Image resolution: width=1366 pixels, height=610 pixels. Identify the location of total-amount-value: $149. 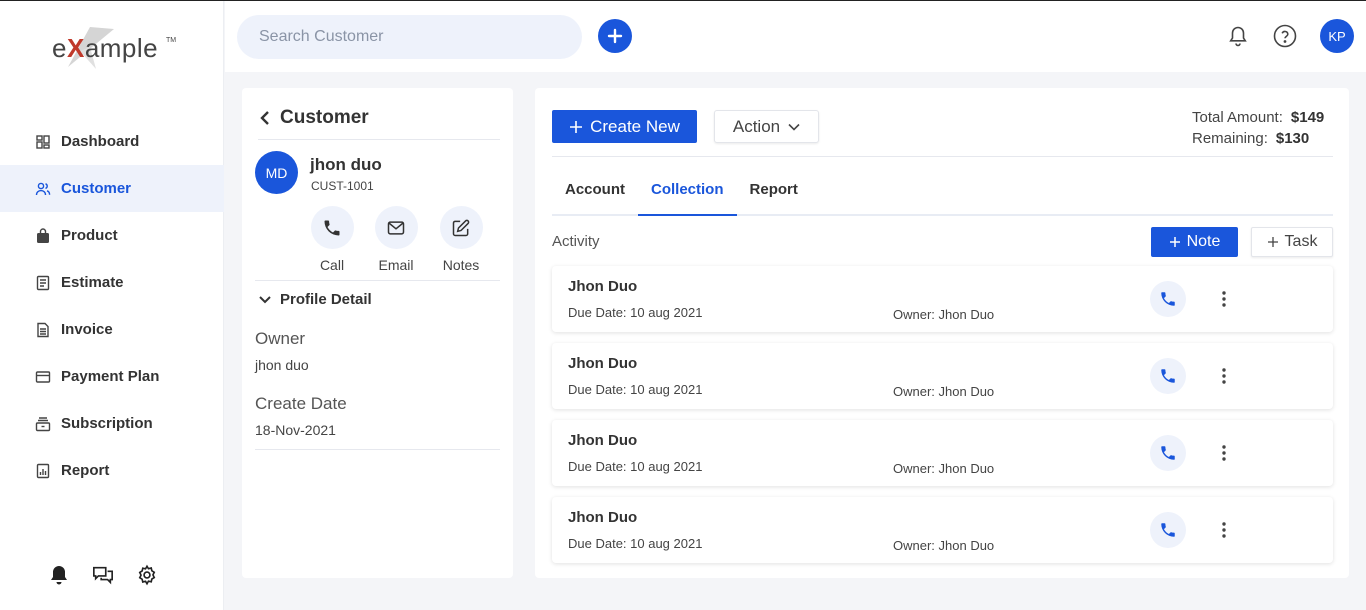
(1307, 117).